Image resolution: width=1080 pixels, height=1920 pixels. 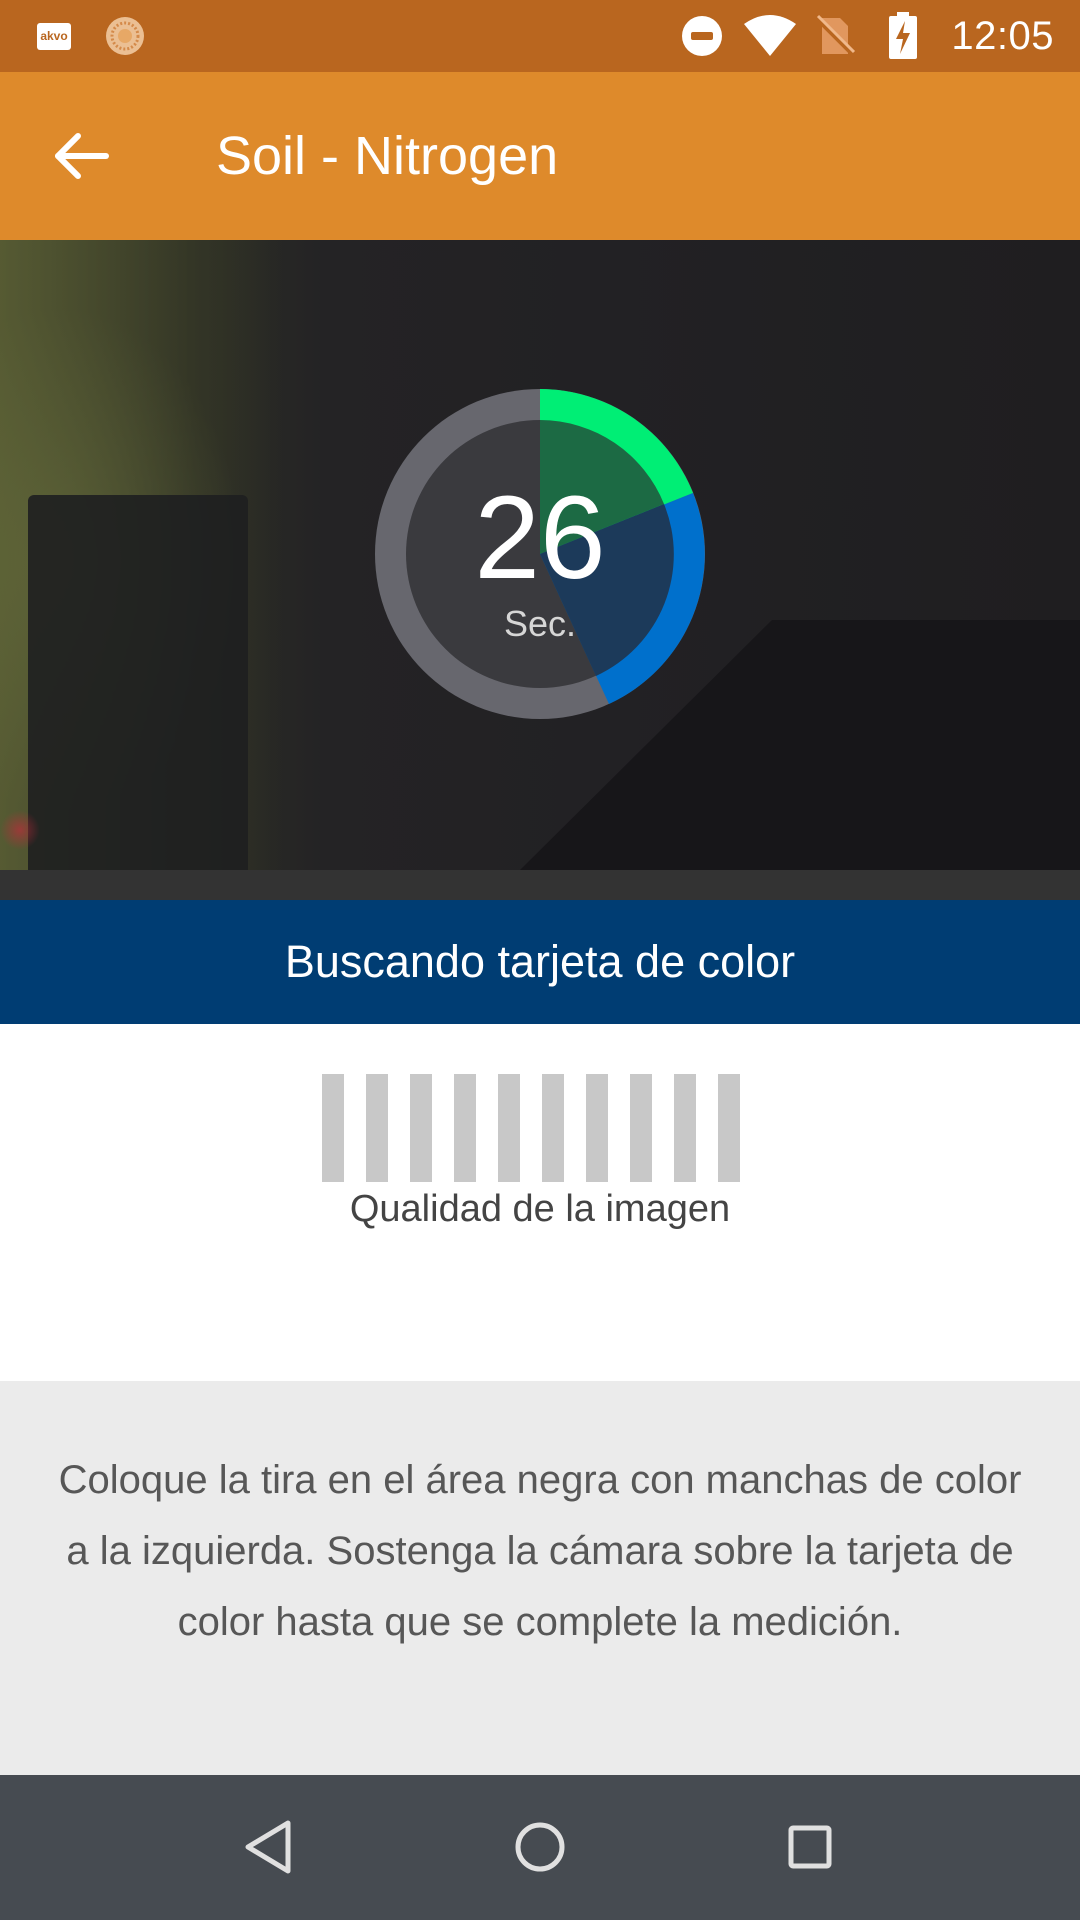 I want to click on status-message: Buscando tarjeta de color, so click(x=540, y=962).